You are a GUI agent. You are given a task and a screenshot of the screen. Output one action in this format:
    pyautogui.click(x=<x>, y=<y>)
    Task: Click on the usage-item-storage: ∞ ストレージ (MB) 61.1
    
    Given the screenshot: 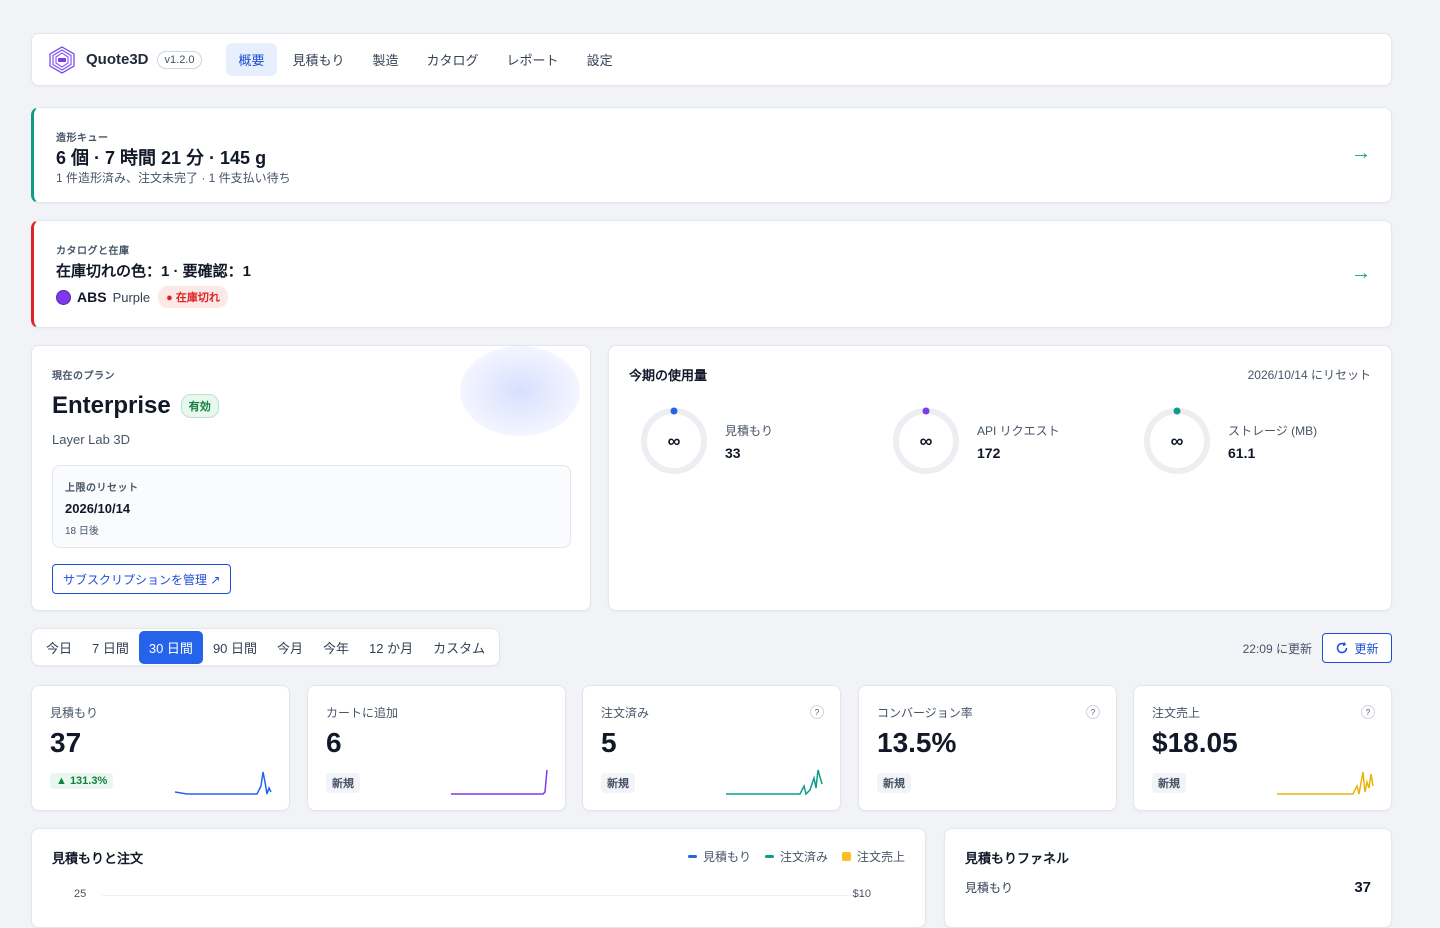 What is the action you would take?
    pyautogui.click(x=1229, y=441)
    